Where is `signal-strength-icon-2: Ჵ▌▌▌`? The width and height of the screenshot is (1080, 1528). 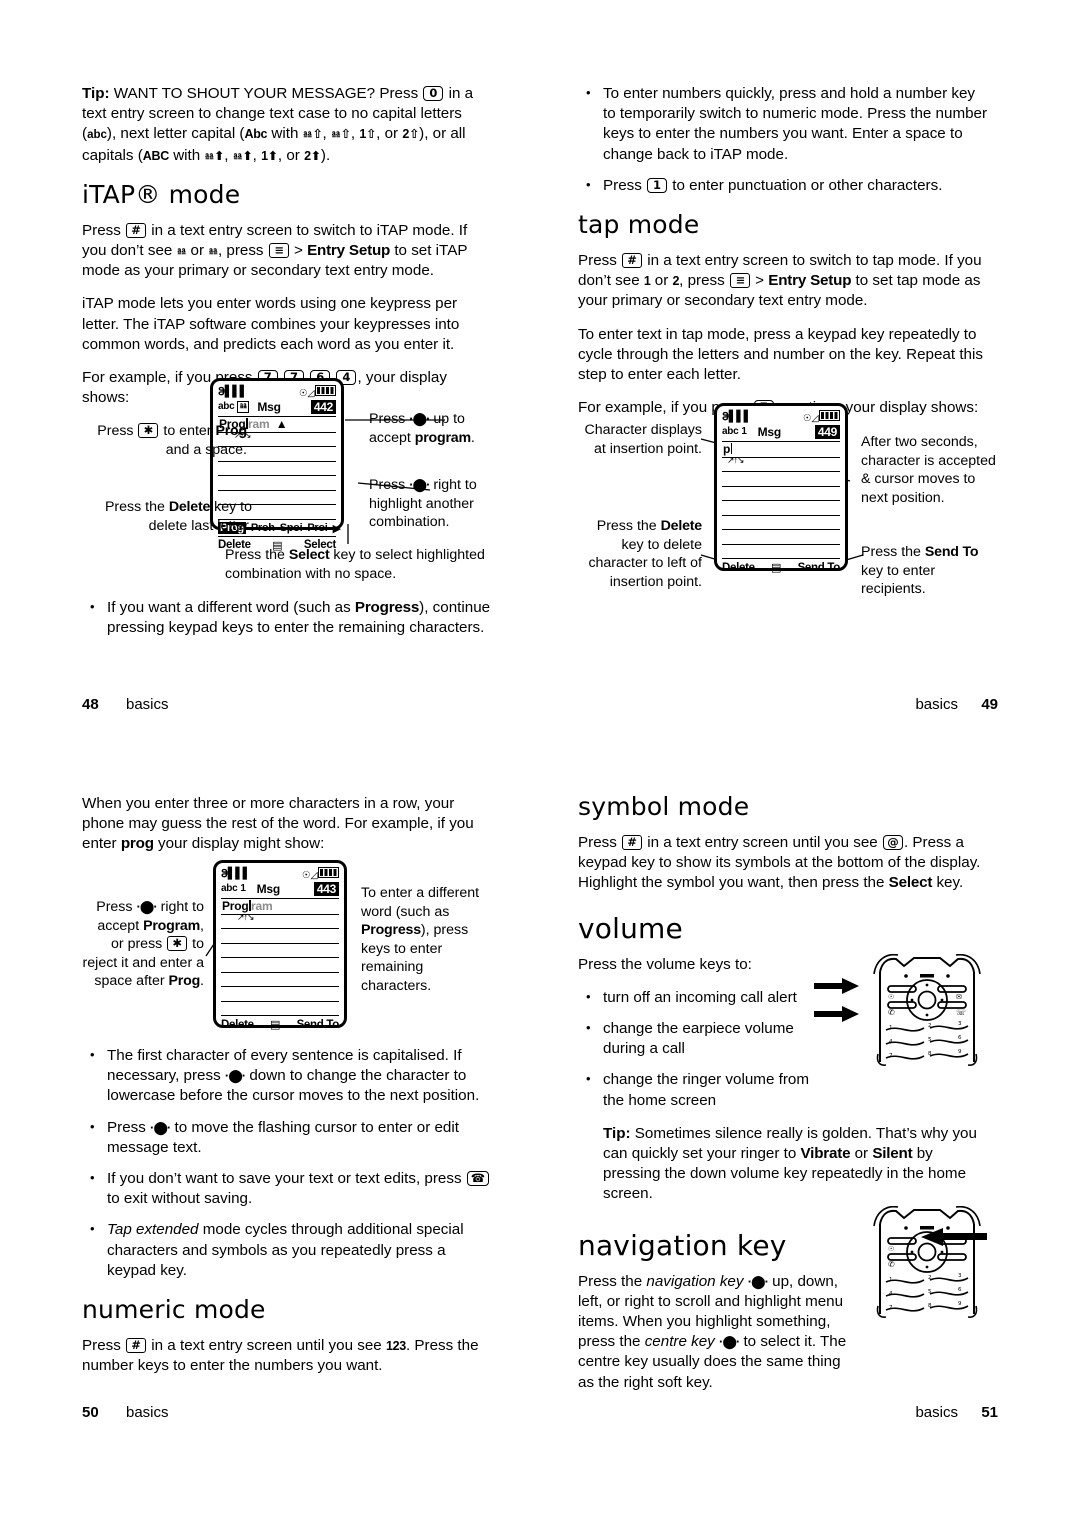
signal-strength-icon-2: Ჵ▌▌▌ is located at coordinates (737, 416).